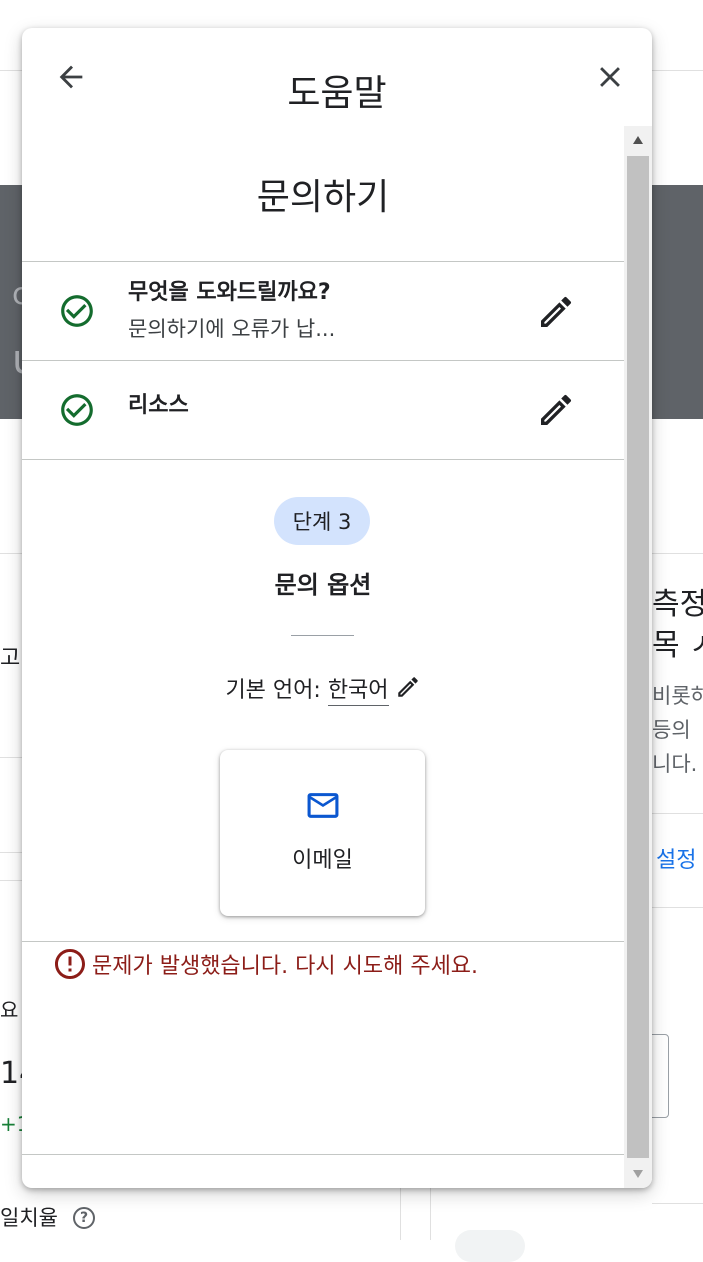 The height and width of the screenshot is (1262, 703). Describe the element at coordinates (322, 861) in the screenshot. I see `email-label: 이메일` at that location.